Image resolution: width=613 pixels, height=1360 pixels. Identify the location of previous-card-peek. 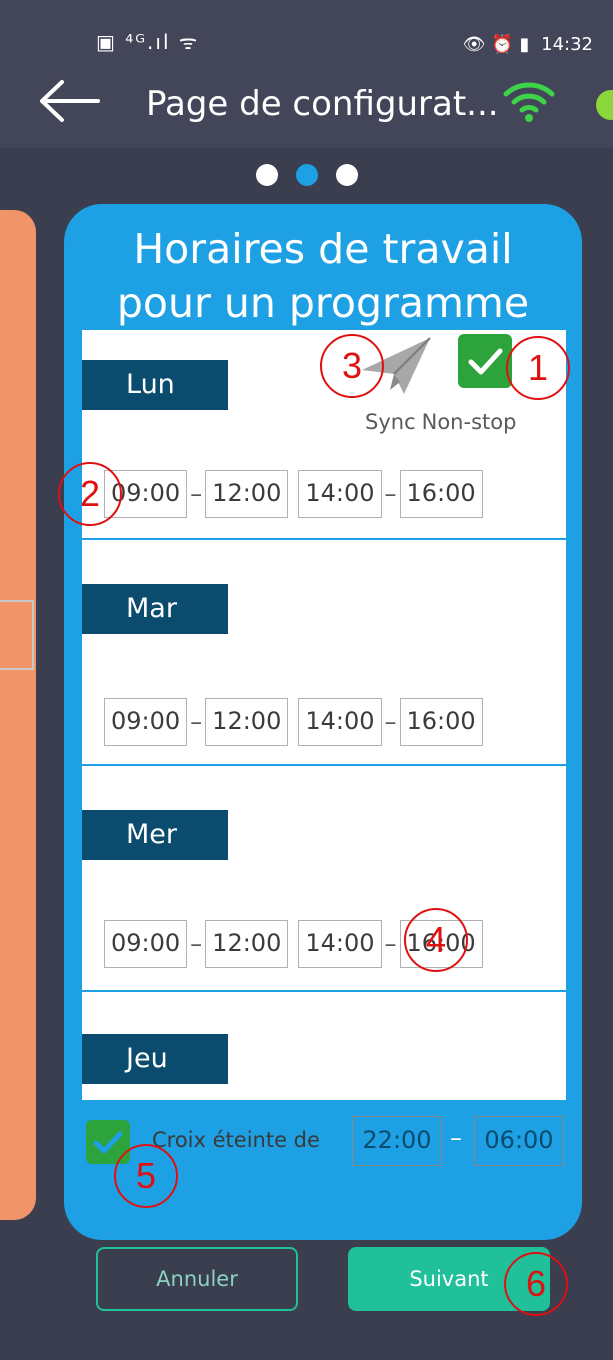
(18, 715).